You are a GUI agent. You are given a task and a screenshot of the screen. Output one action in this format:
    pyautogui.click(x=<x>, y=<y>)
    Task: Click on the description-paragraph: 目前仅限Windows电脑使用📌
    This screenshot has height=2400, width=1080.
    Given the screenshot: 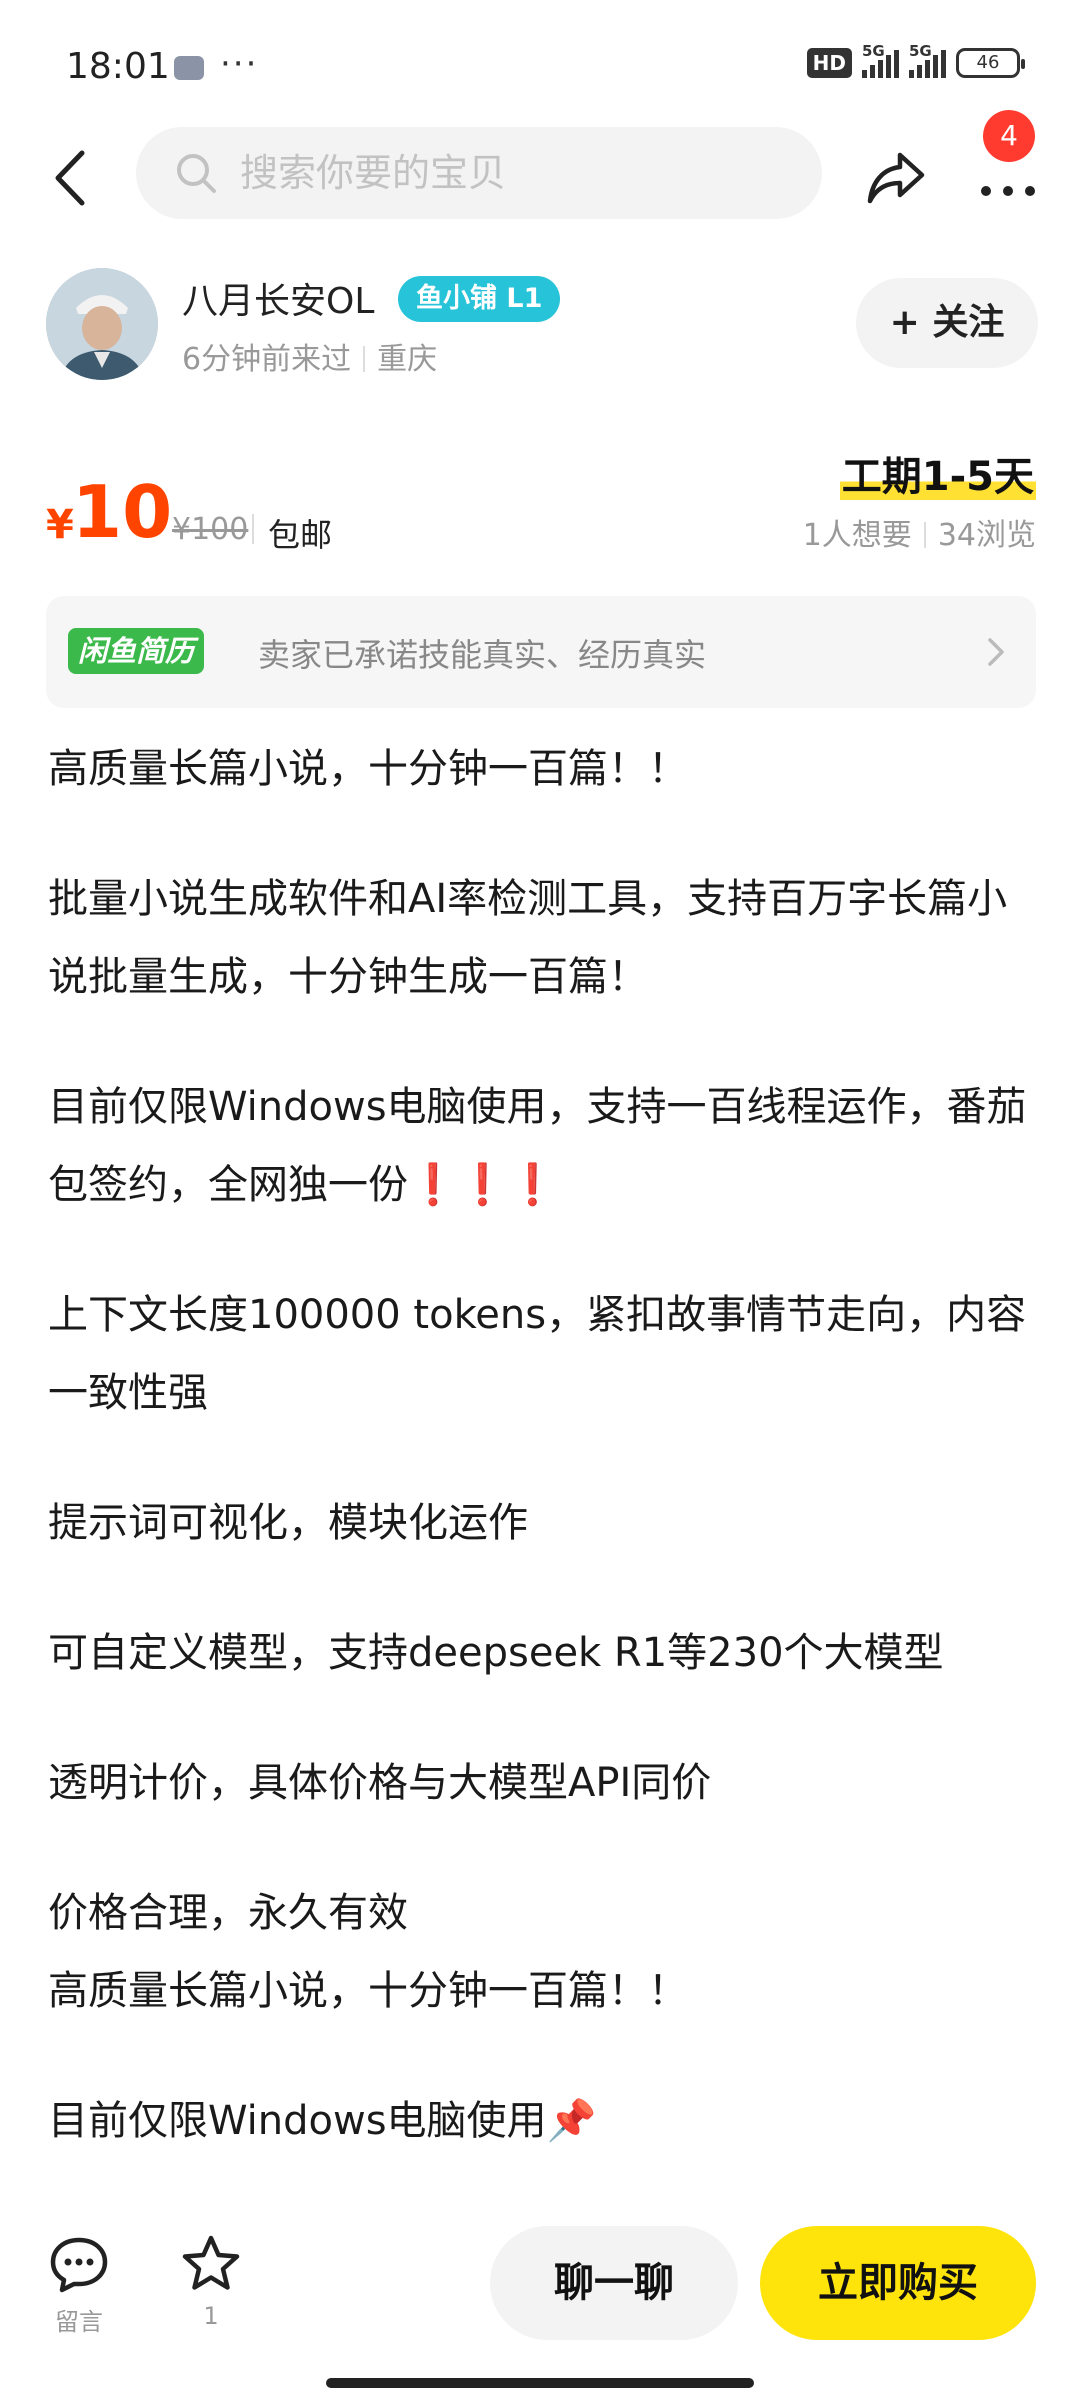 What is the action you would take?
    pyautogui.click(x=543, y=2121)
    